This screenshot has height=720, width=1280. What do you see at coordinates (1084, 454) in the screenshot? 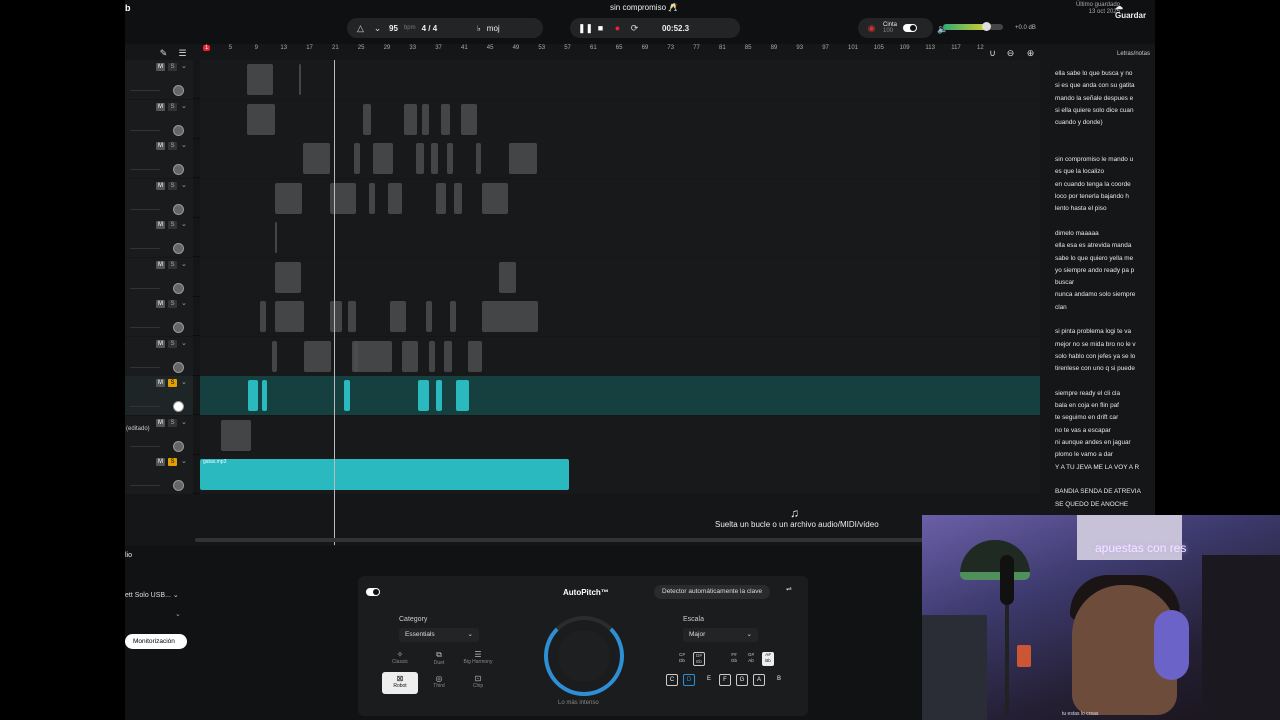
I see `lyric-line: plomo le vamo a dar` at bounding box center [1084, 454].